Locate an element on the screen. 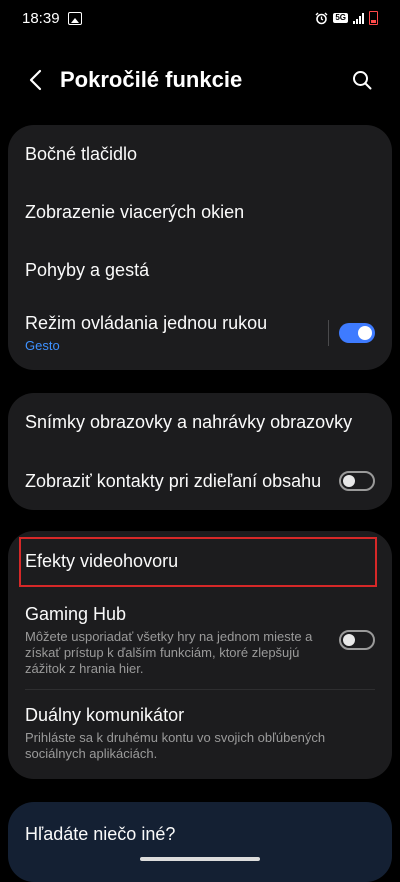 The width and height of the screenshot is (400, 882). back-button is located at coordinates (36, 80).